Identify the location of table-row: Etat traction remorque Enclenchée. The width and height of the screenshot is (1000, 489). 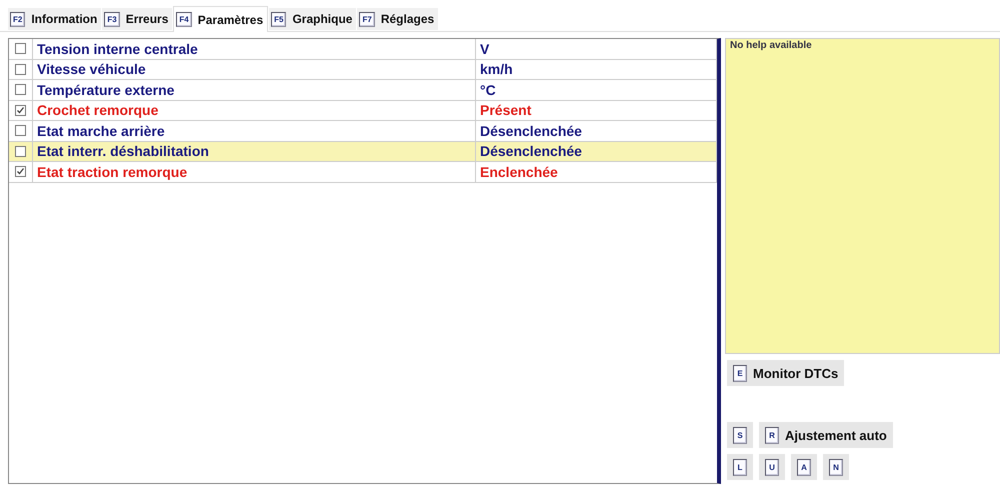
(363, 172).